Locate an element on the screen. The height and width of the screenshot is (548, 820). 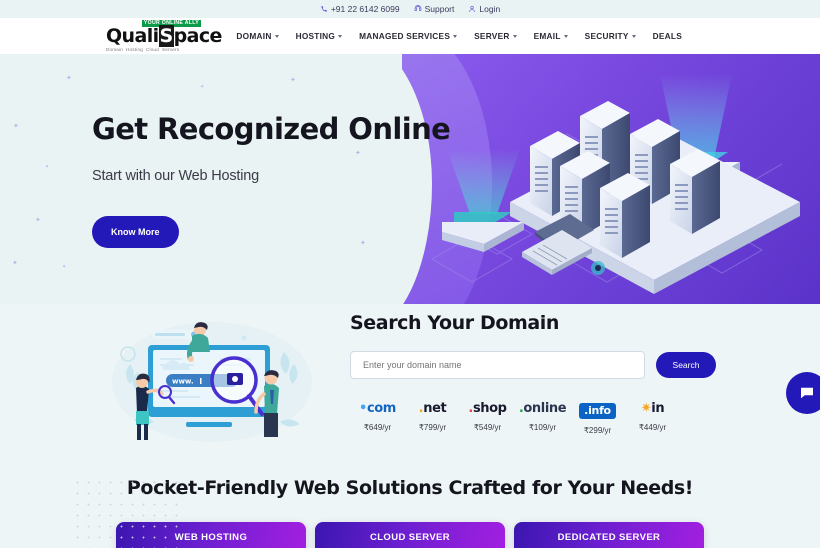
nav-item-security: SECURITY is located at coordinates (610, 36).